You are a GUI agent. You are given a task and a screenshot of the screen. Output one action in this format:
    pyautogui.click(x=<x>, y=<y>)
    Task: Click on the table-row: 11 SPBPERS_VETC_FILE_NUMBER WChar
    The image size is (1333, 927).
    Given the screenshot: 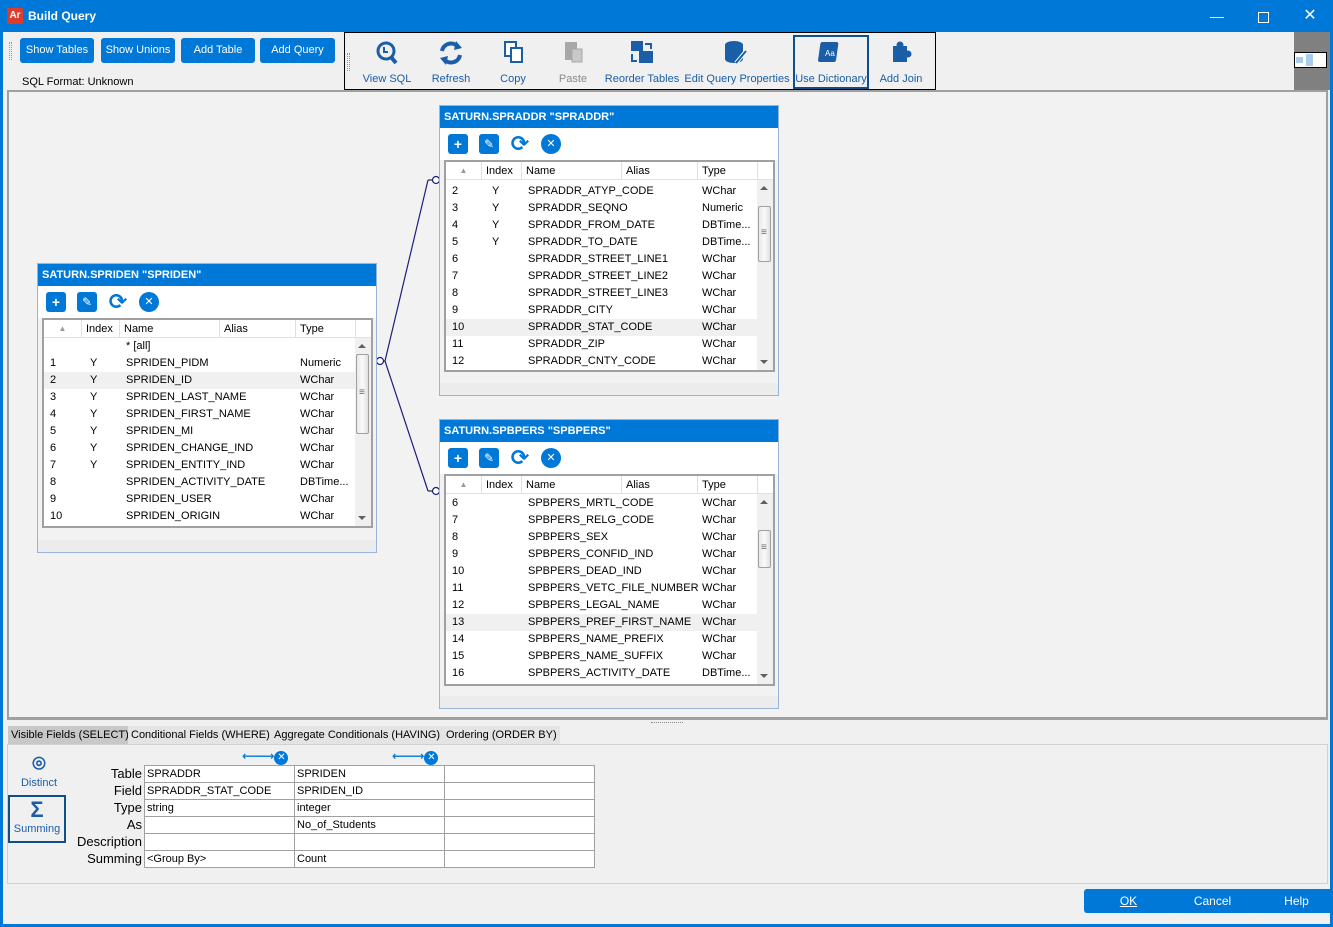 What is the action you would take?
    pyautogui.click(x=609, y=588)
    